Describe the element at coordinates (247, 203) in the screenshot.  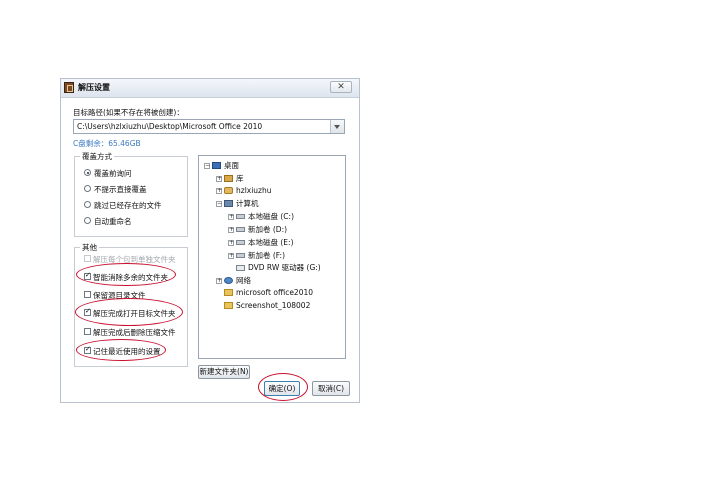
I see `tree-item-label: 计算机` at that location.